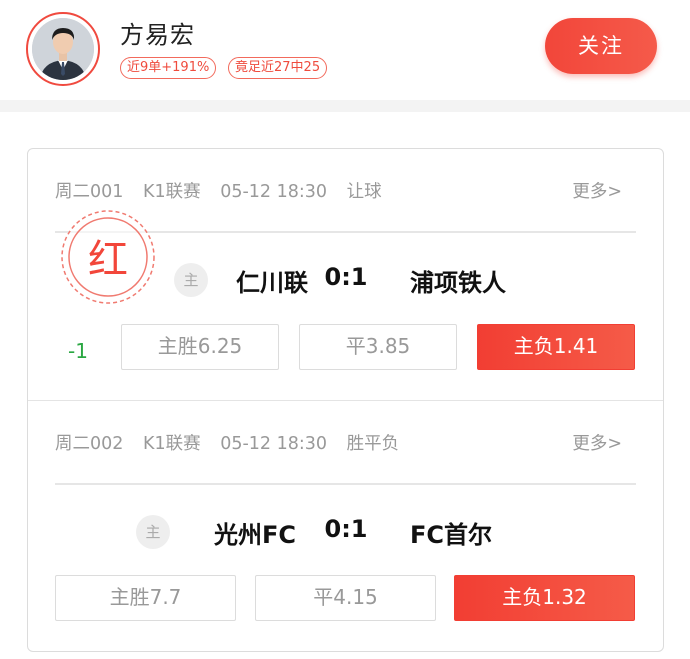 This screenshot has width=690, height=659. I want to click on odds-home-win: 主胜7.7, so click(145, 598).